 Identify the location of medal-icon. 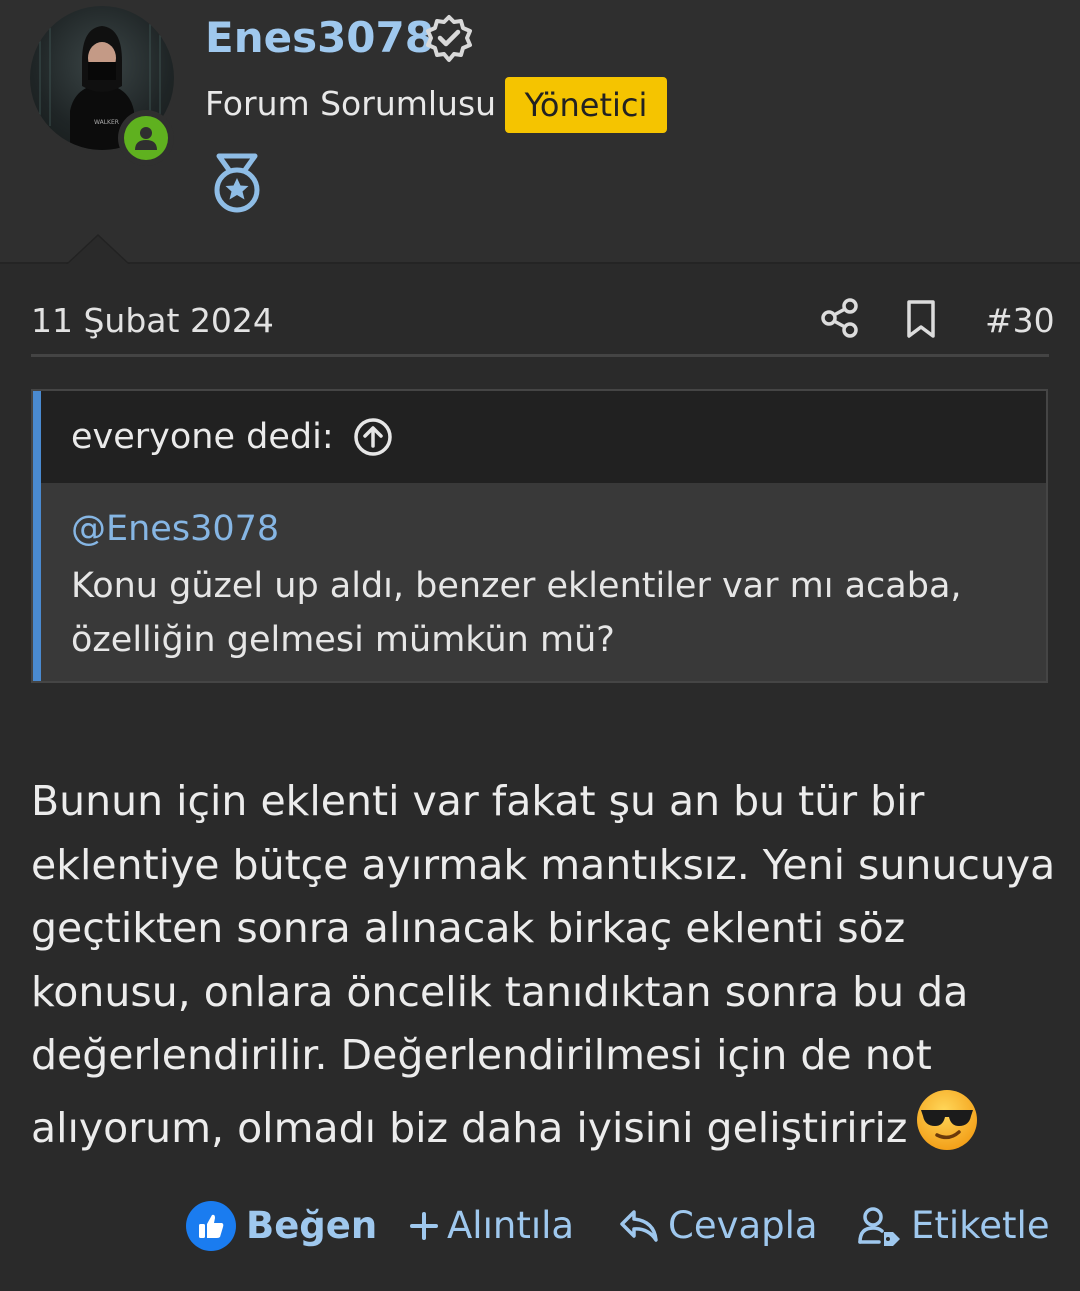
(237, 183).